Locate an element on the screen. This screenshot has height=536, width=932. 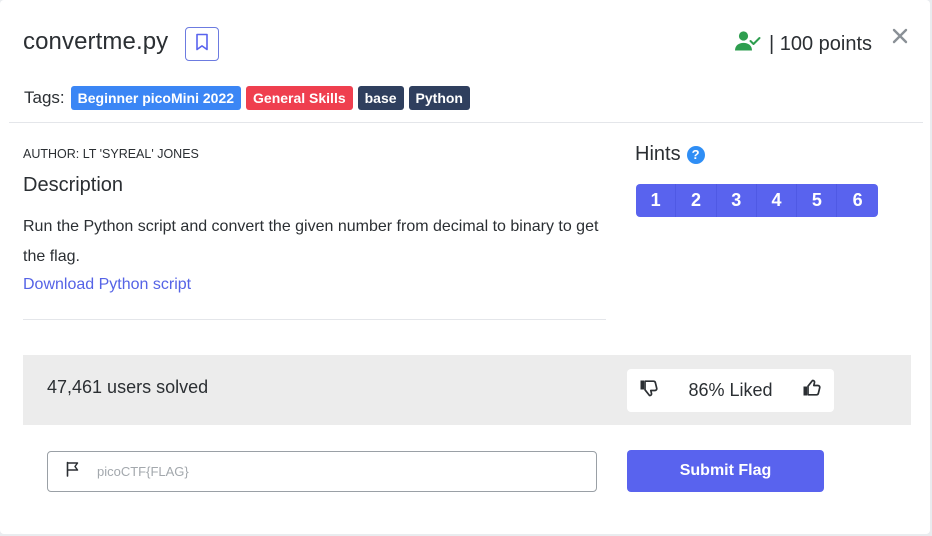
hints-title: Hints is located at coordinates (658, 154).